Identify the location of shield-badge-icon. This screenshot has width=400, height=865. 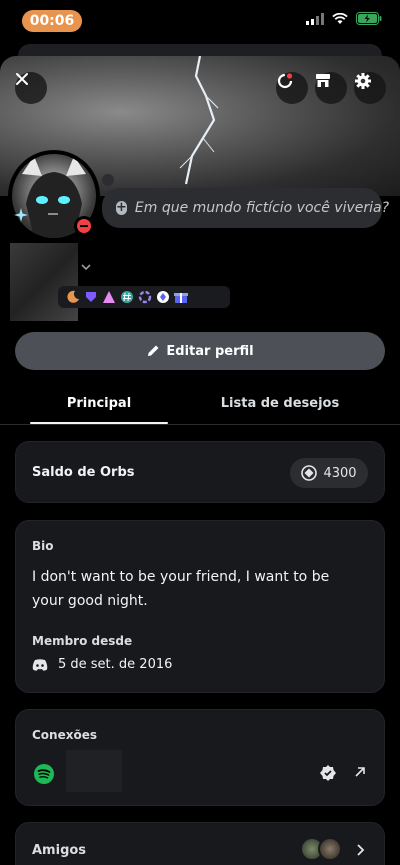
(91, 297).